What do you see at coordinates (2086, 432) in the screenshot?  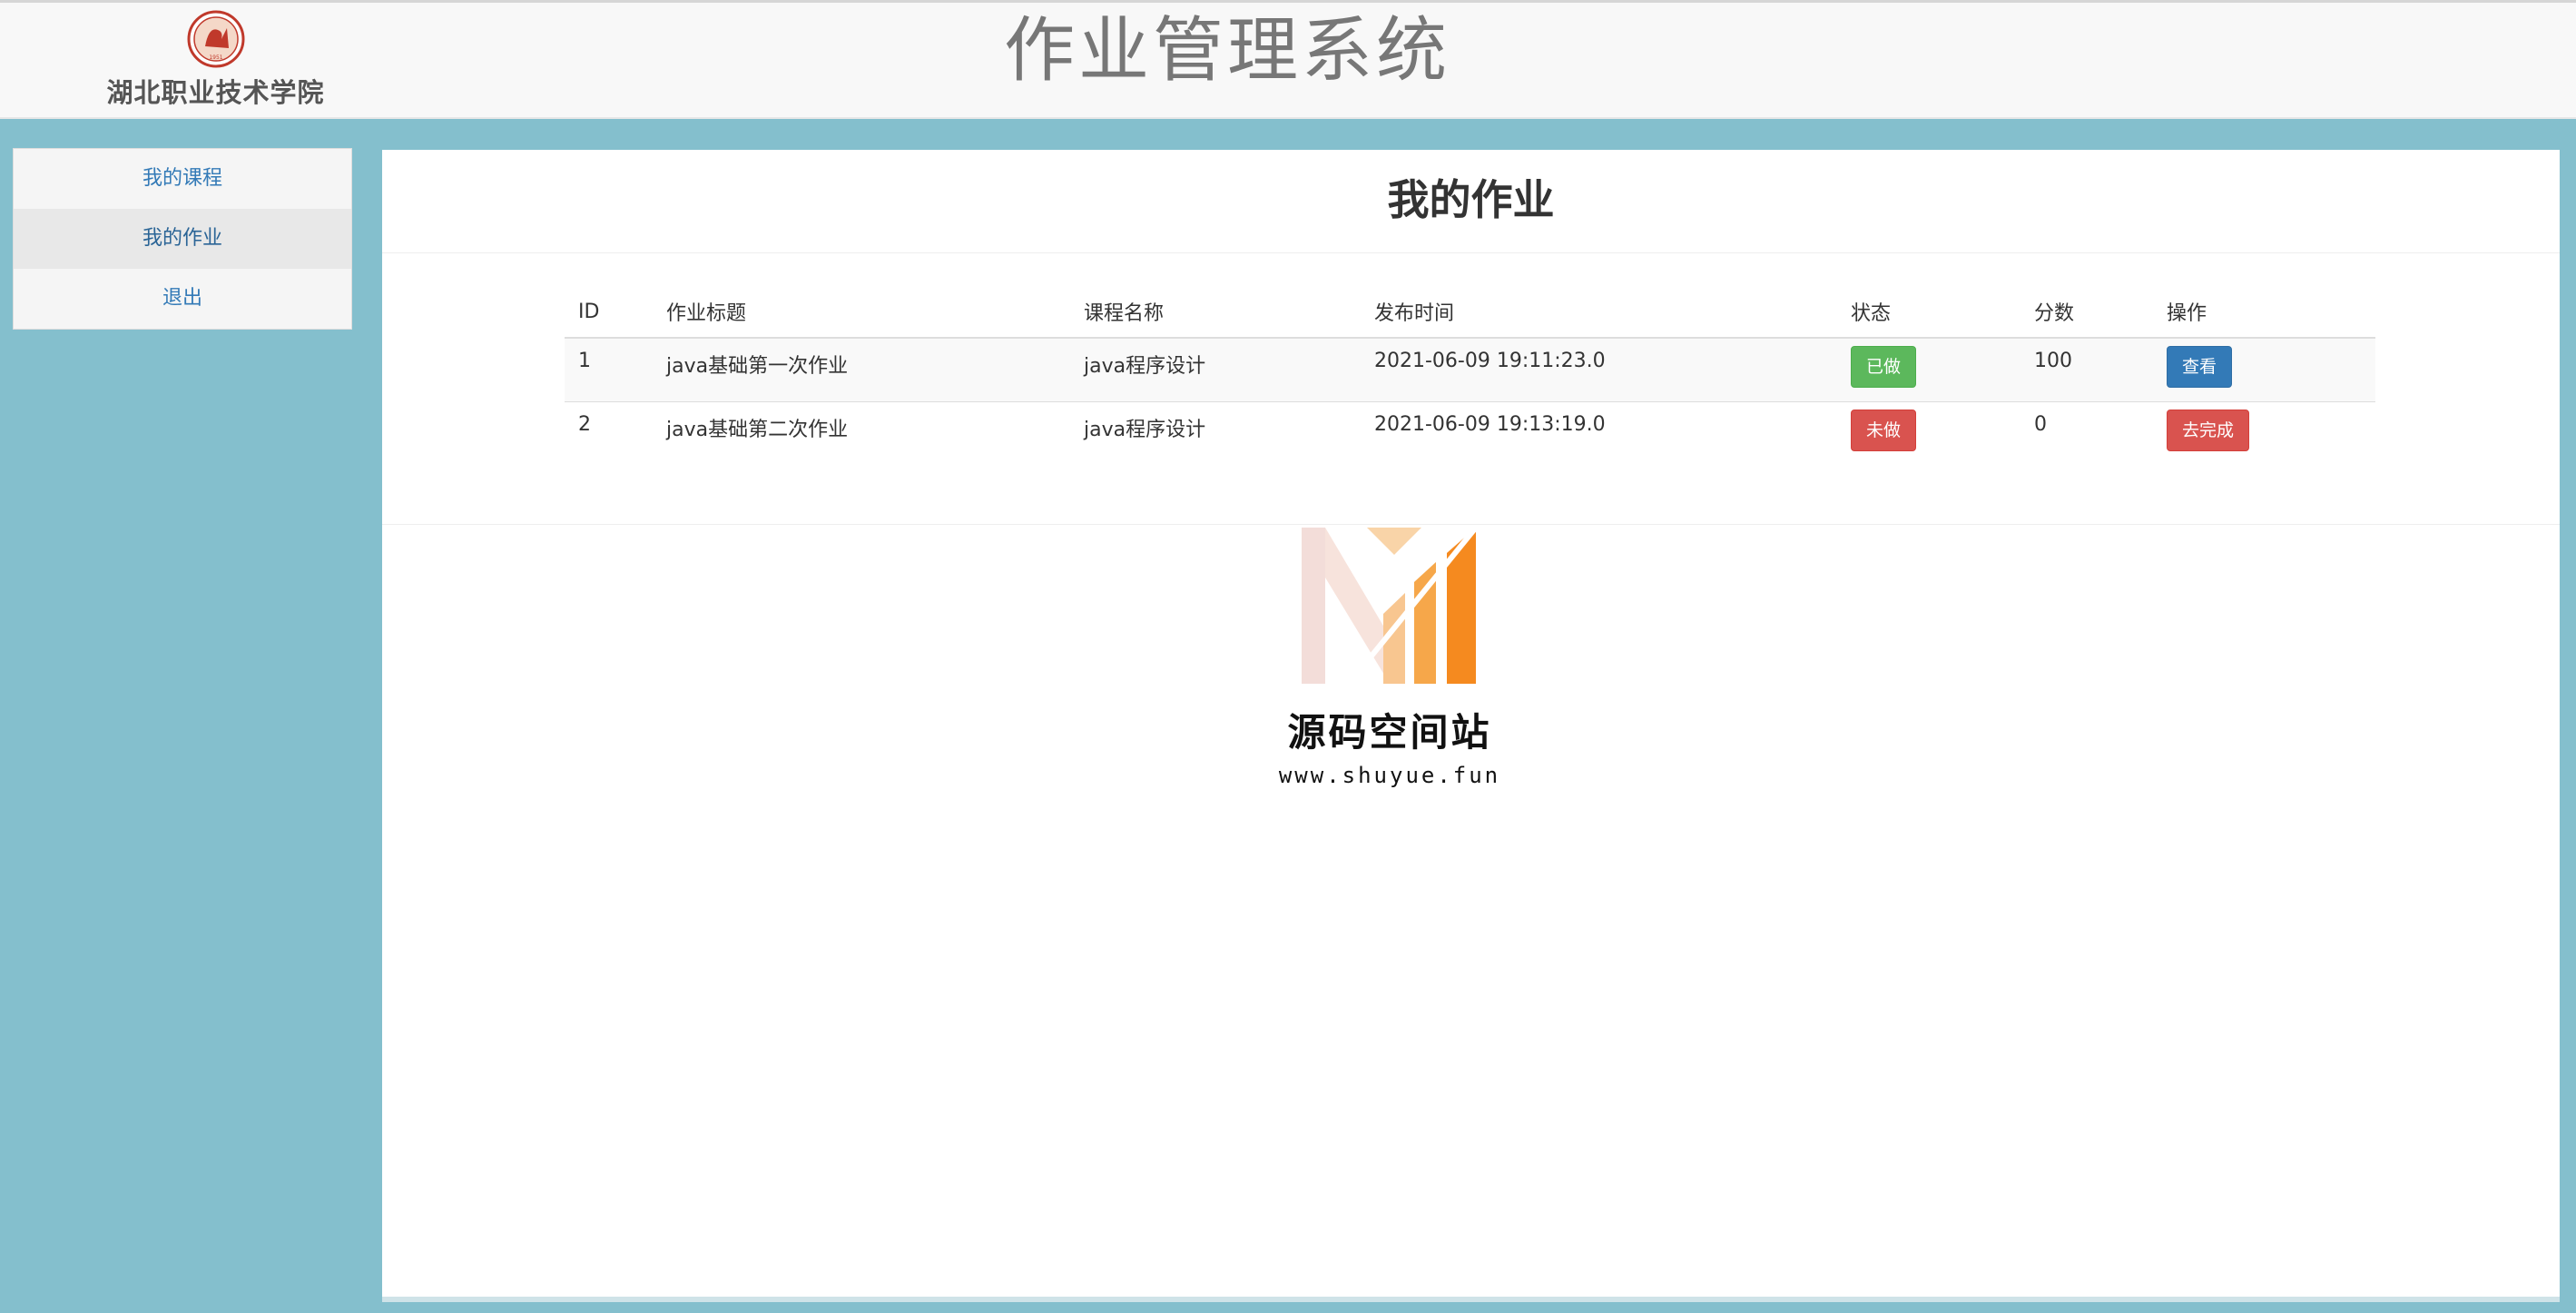 I see `cell-score: 0` at bounding box center [2086, 432].